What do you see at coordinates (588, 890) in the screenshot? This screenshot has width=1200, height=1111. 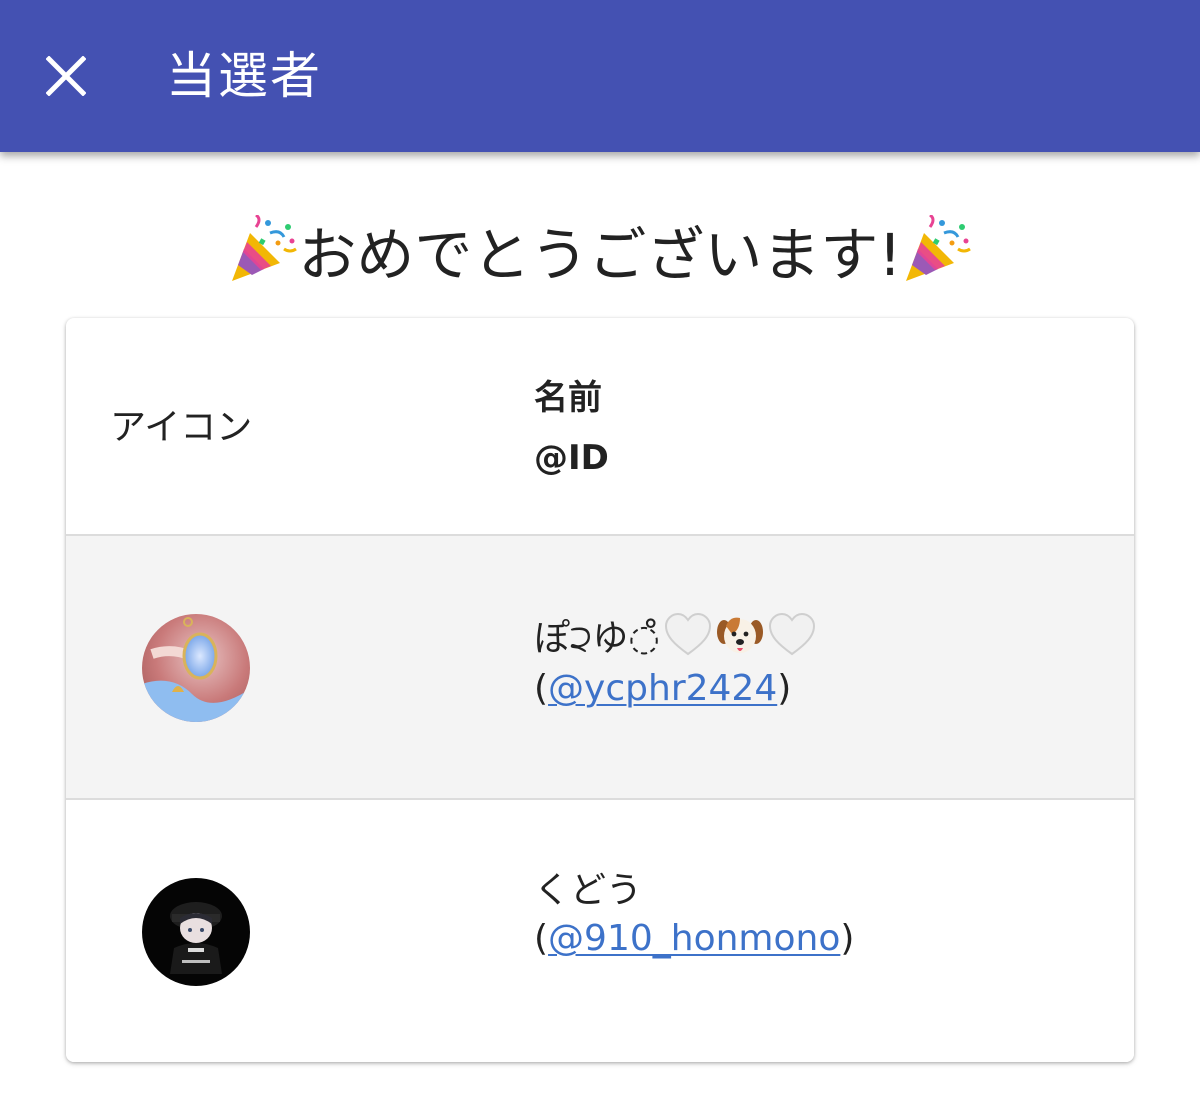 I see `winner-name-text: くどう` at bounding box center [588, 890].